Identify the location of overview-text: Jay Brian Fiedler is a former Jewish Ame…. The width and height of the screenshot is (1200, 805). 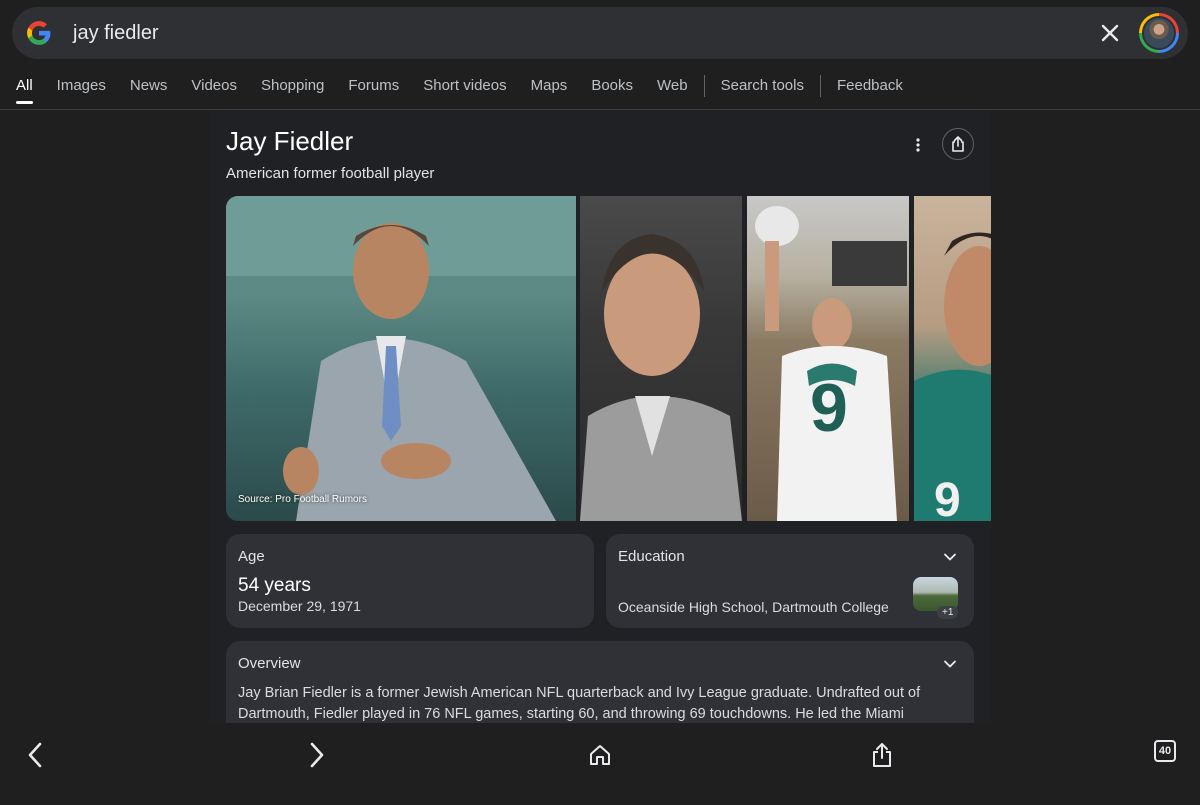
(579, 703).